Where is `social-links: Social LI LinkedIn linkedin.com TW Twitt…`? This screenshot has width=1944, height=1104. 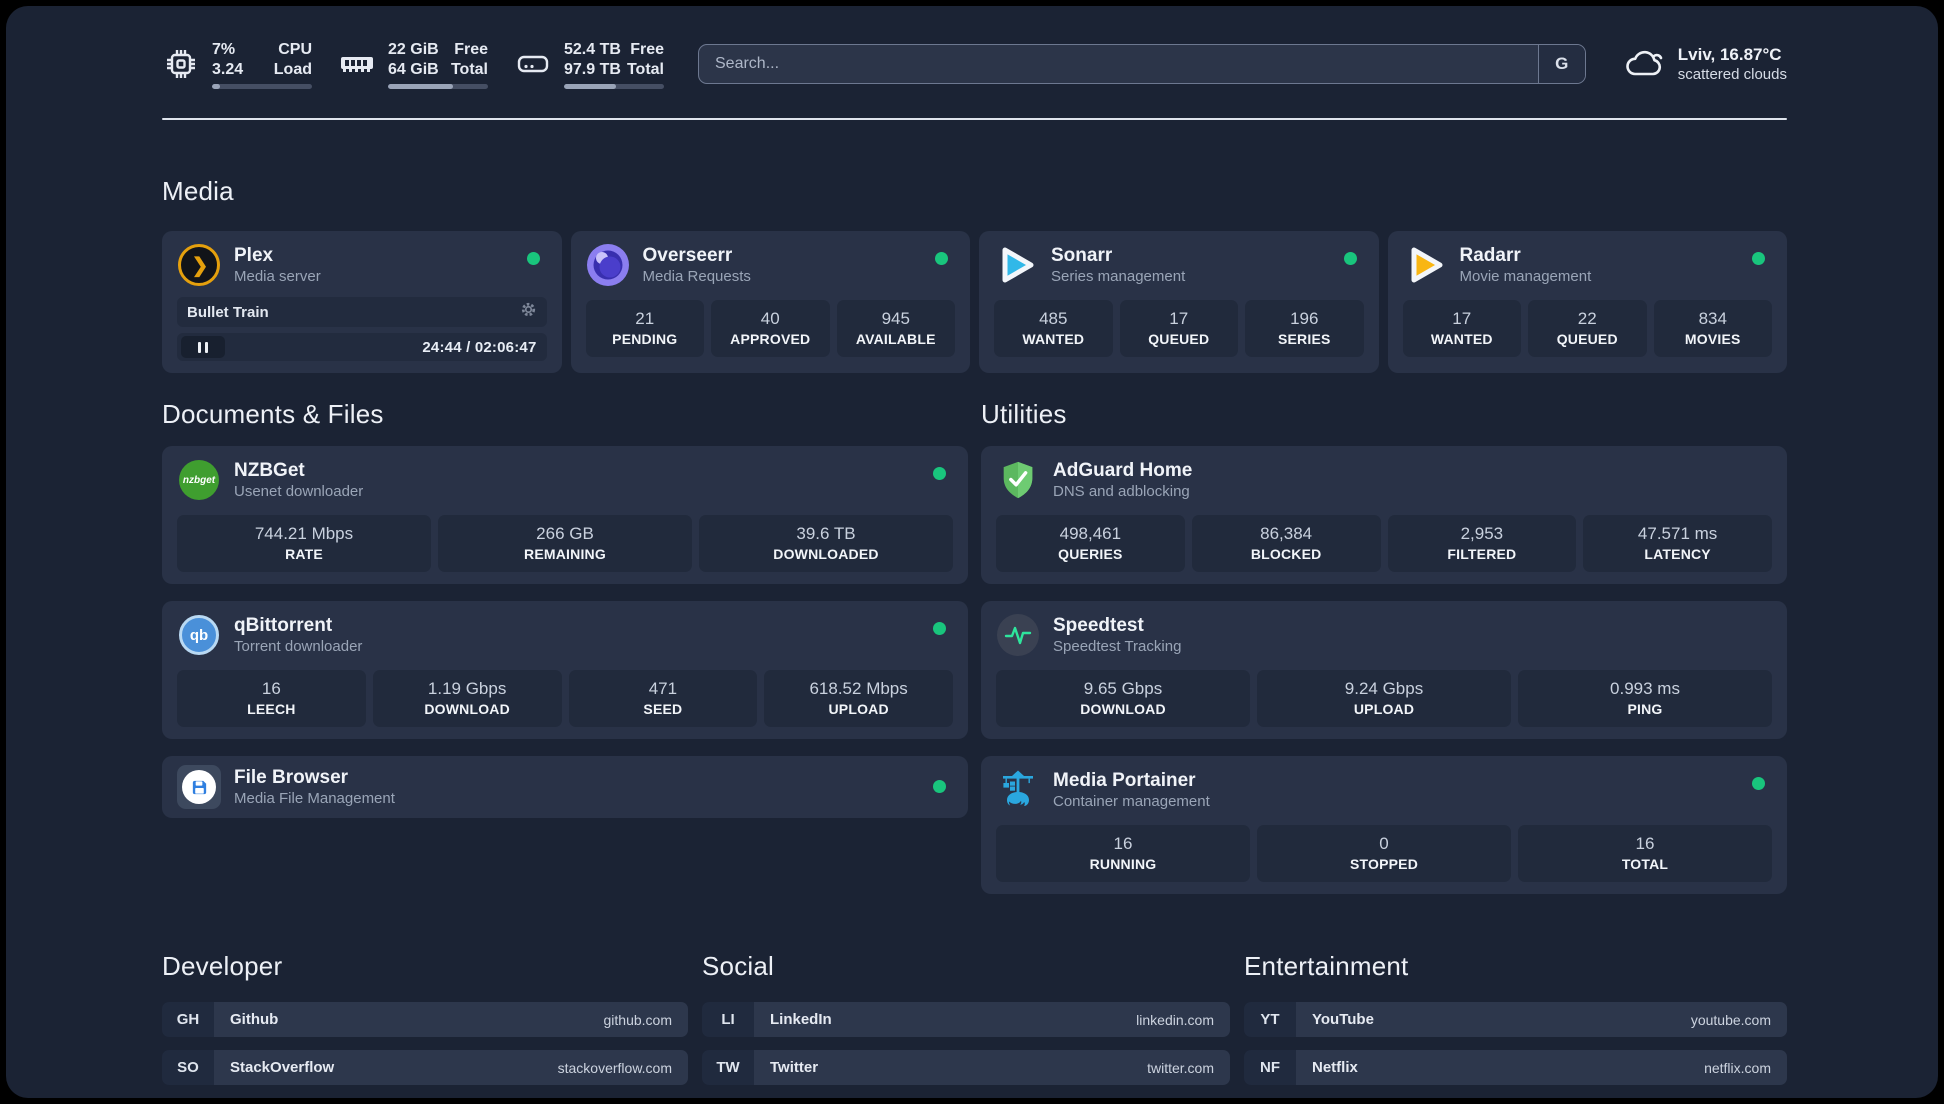 social-links: Social LI LinkedIn linkedin.com TW Twitt… is located at coordinates (966, 1024).